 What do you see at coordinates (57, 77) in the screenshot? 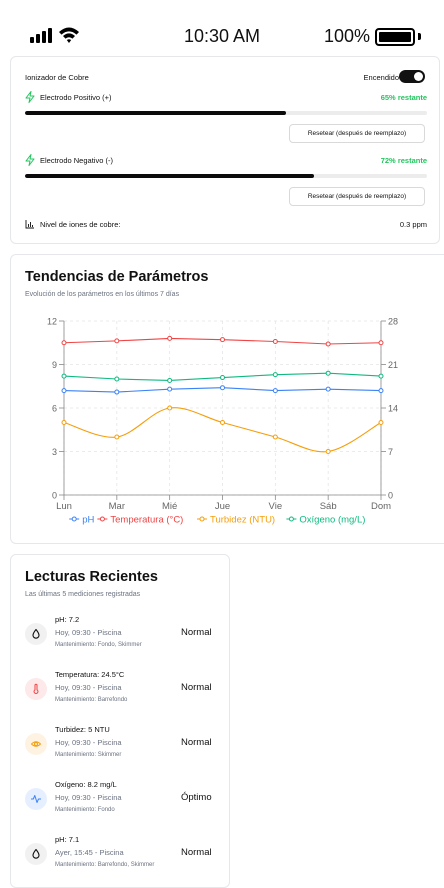
I see `ionizer-title: Ionizador de Cobre` at bounding box center [57, 77].